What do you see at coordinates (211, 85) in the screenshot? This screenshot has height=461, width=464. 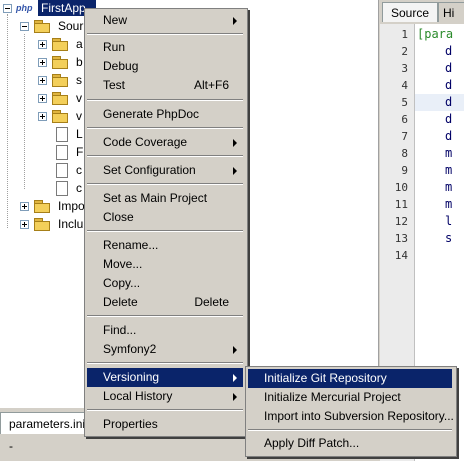 I see `menu-shortcut: Alt+F6` at bounding box center [211, 85].